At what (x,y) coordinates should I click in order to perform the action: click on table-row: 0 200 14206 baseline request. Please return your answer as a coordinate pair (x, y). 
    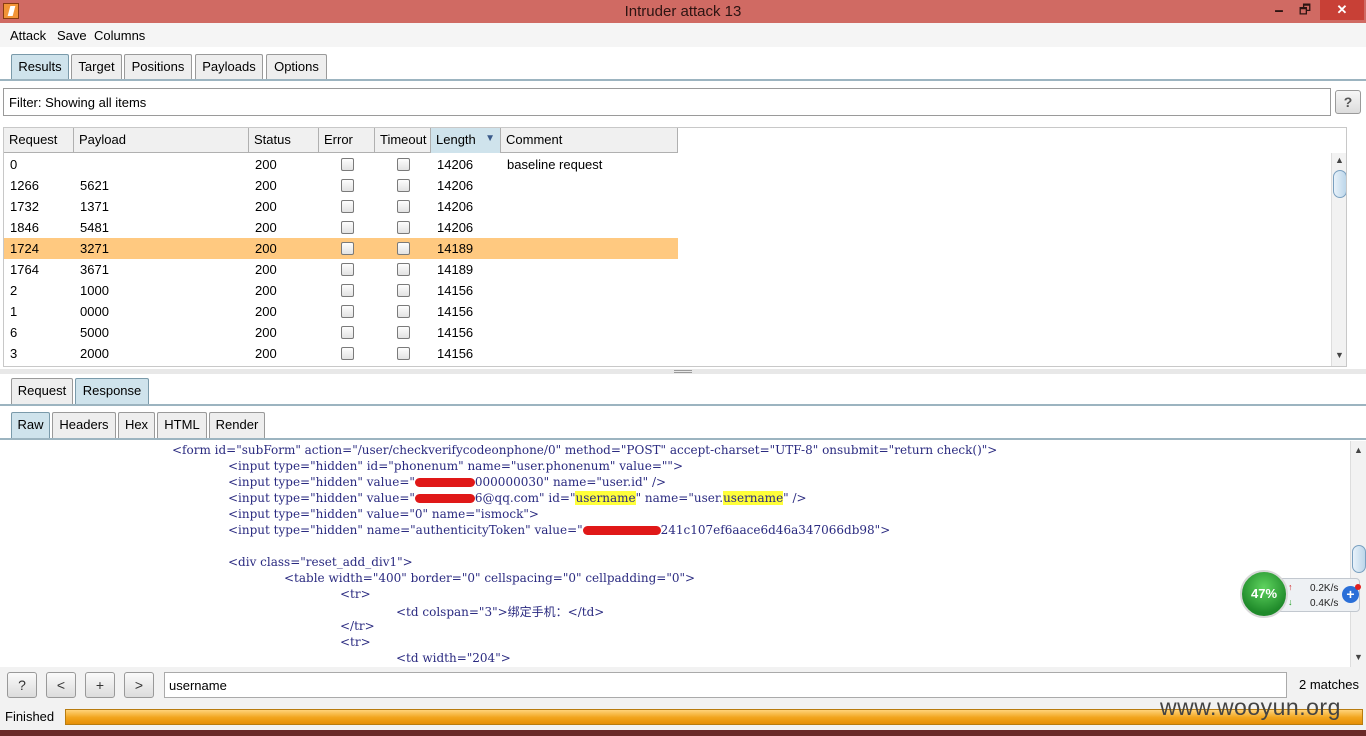
    Looking at the image, I should click on (341, 164).